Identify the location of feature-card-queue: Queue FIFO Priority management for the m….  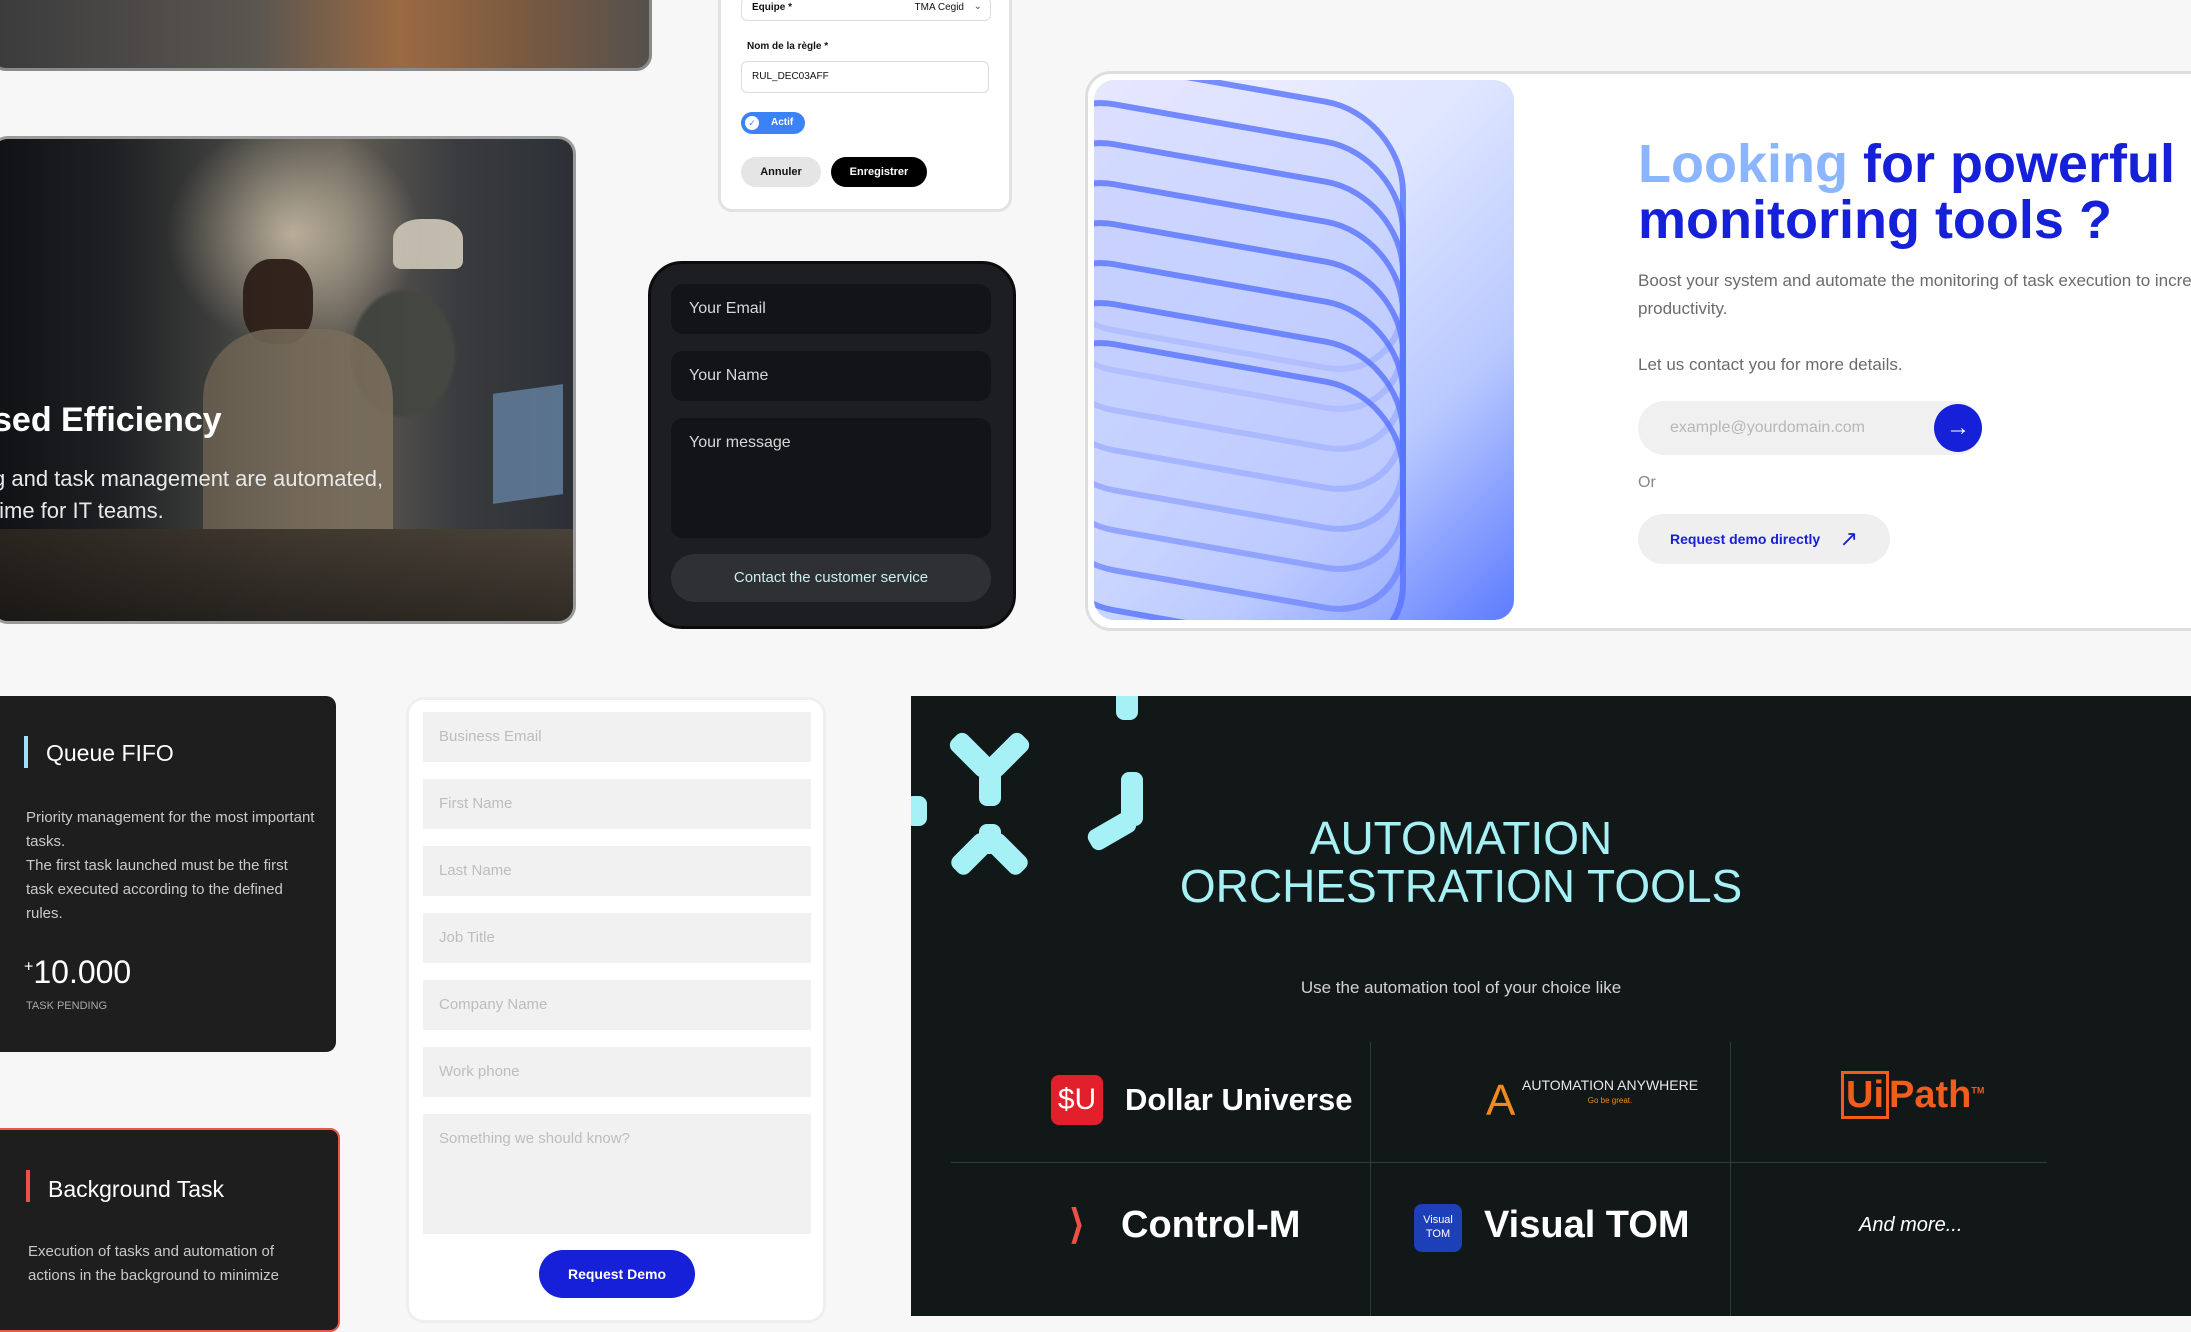
(168, 874).